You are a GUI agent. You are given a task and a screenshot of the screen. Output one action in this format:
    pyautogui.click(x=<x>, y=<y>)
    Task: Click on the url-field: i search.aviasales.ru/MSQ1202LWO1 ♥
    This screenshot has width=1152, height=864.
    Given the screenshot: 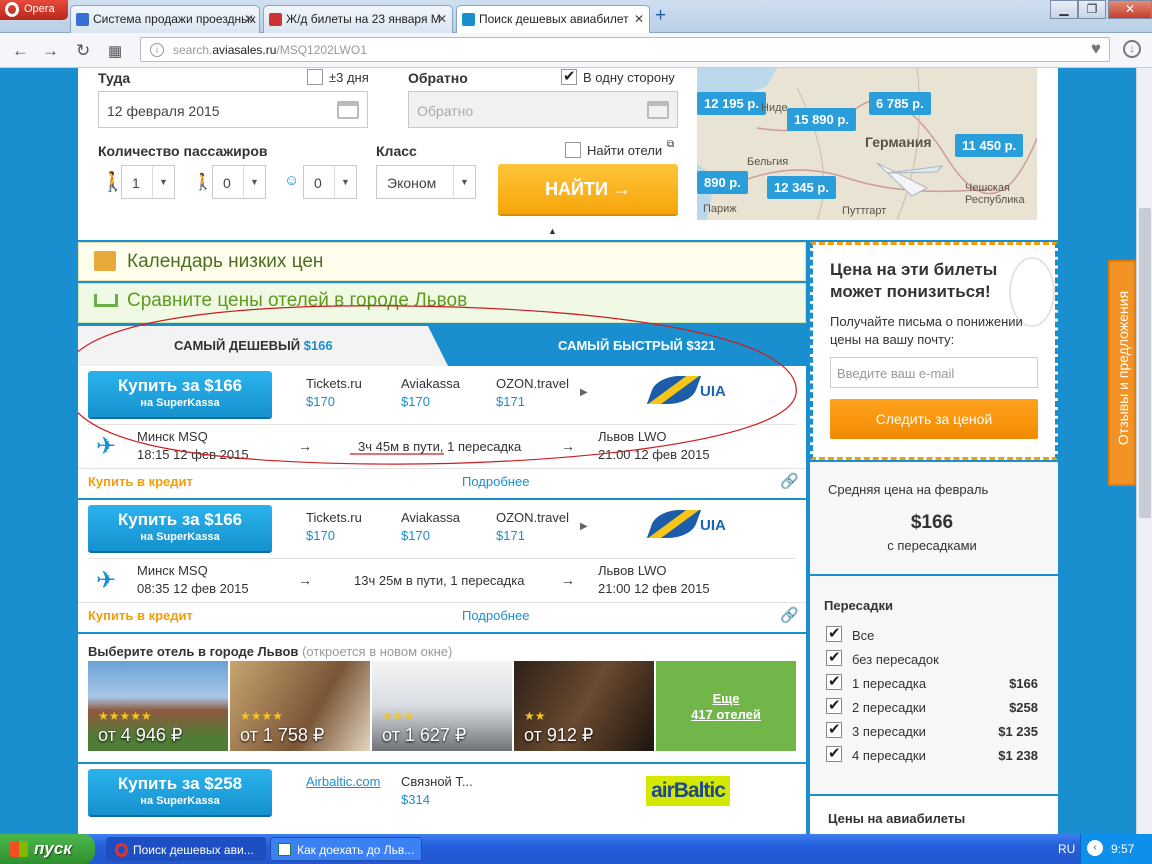 What is the action you would take?
    pyautogui.click(x=625, y=49)
    